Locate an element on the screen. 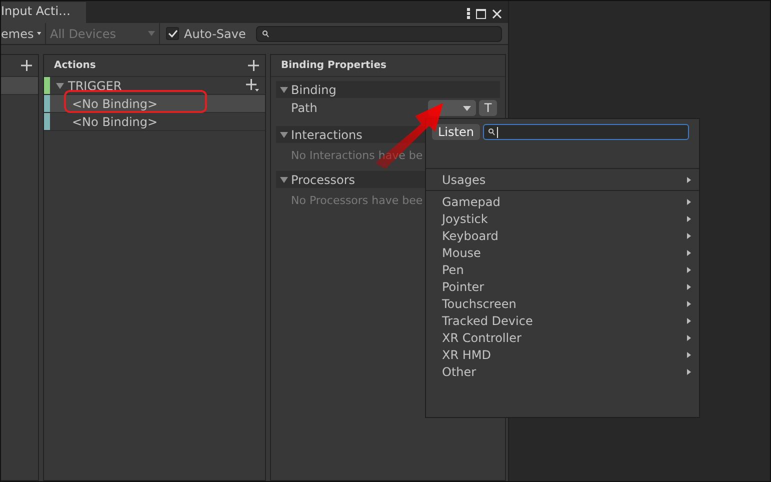 The width and height of the screenshot is (771, 482). menu-item: XR HMD is located at coordinates (562, 354).